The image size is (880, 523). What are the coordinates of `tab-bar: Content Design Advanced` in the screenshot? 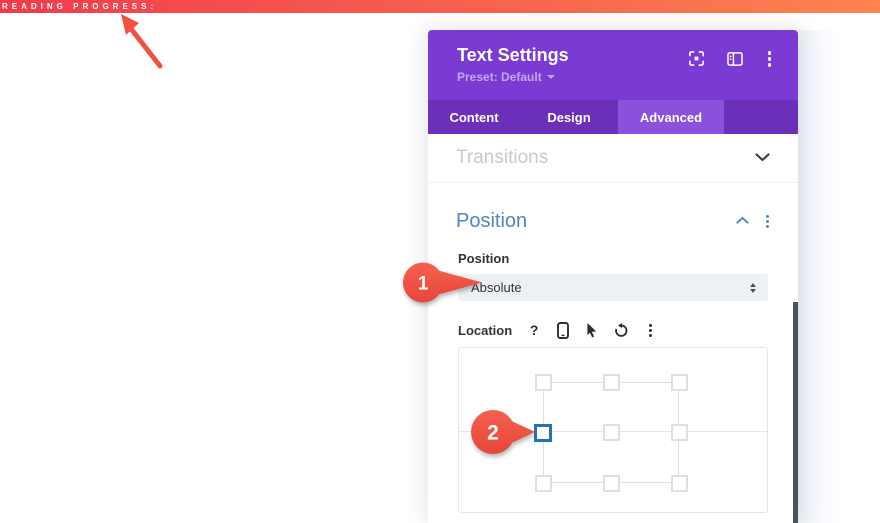 It's located at (613, 117).